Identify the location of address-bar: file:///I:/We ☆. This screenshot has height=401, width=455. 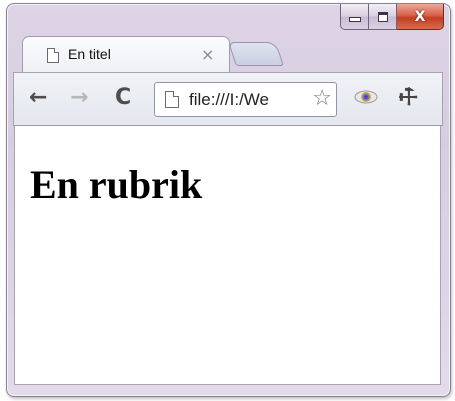
(245, 99).